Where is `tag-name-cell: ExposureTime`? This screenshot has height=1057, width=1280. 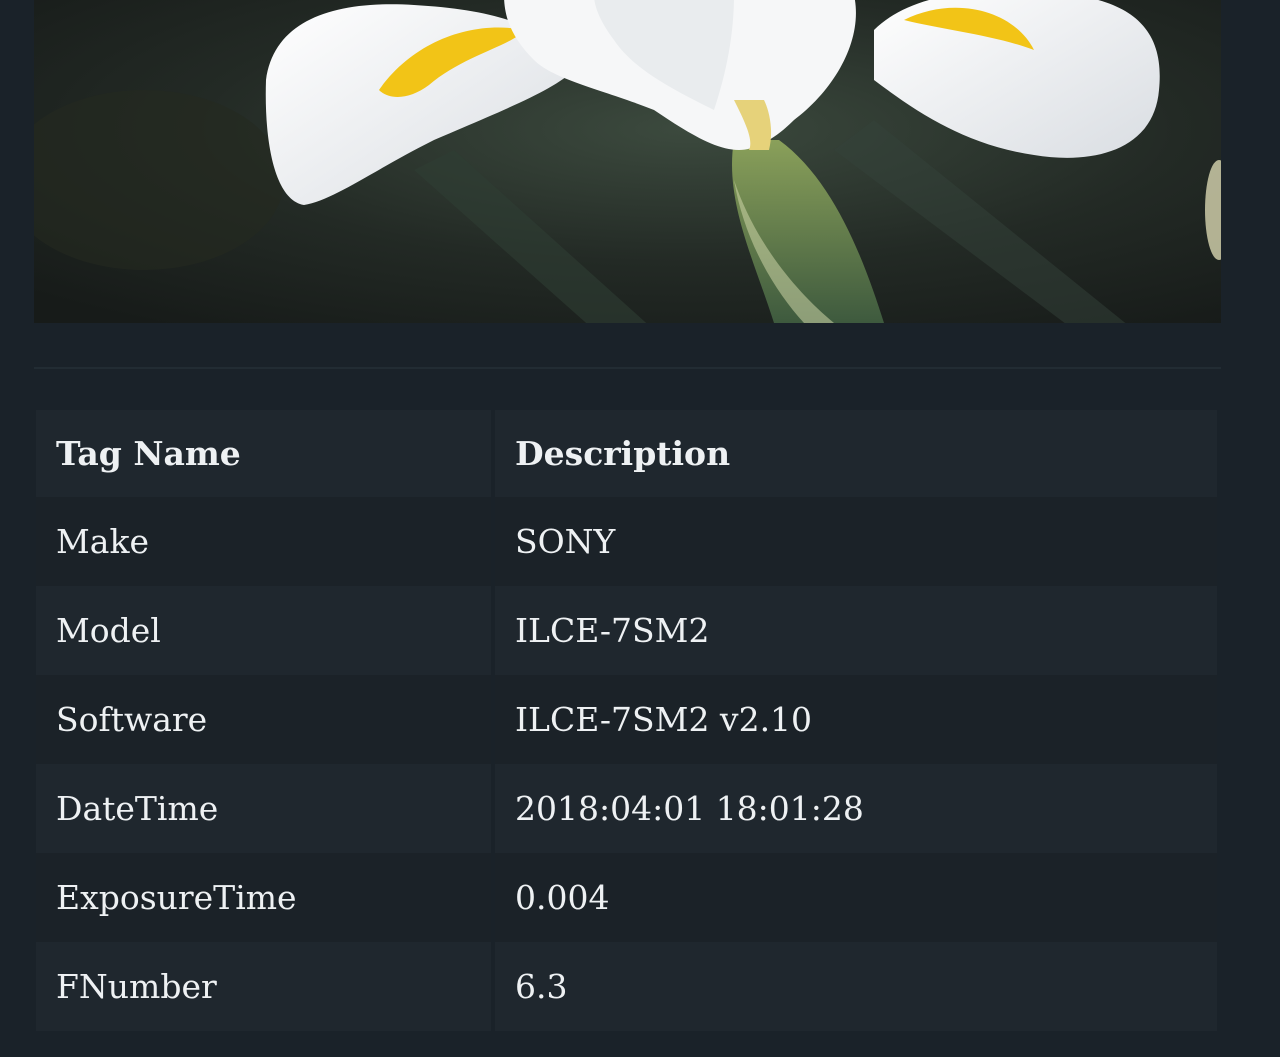 tag-name-cell: ExposureTime is located at coordinates (265, 897).